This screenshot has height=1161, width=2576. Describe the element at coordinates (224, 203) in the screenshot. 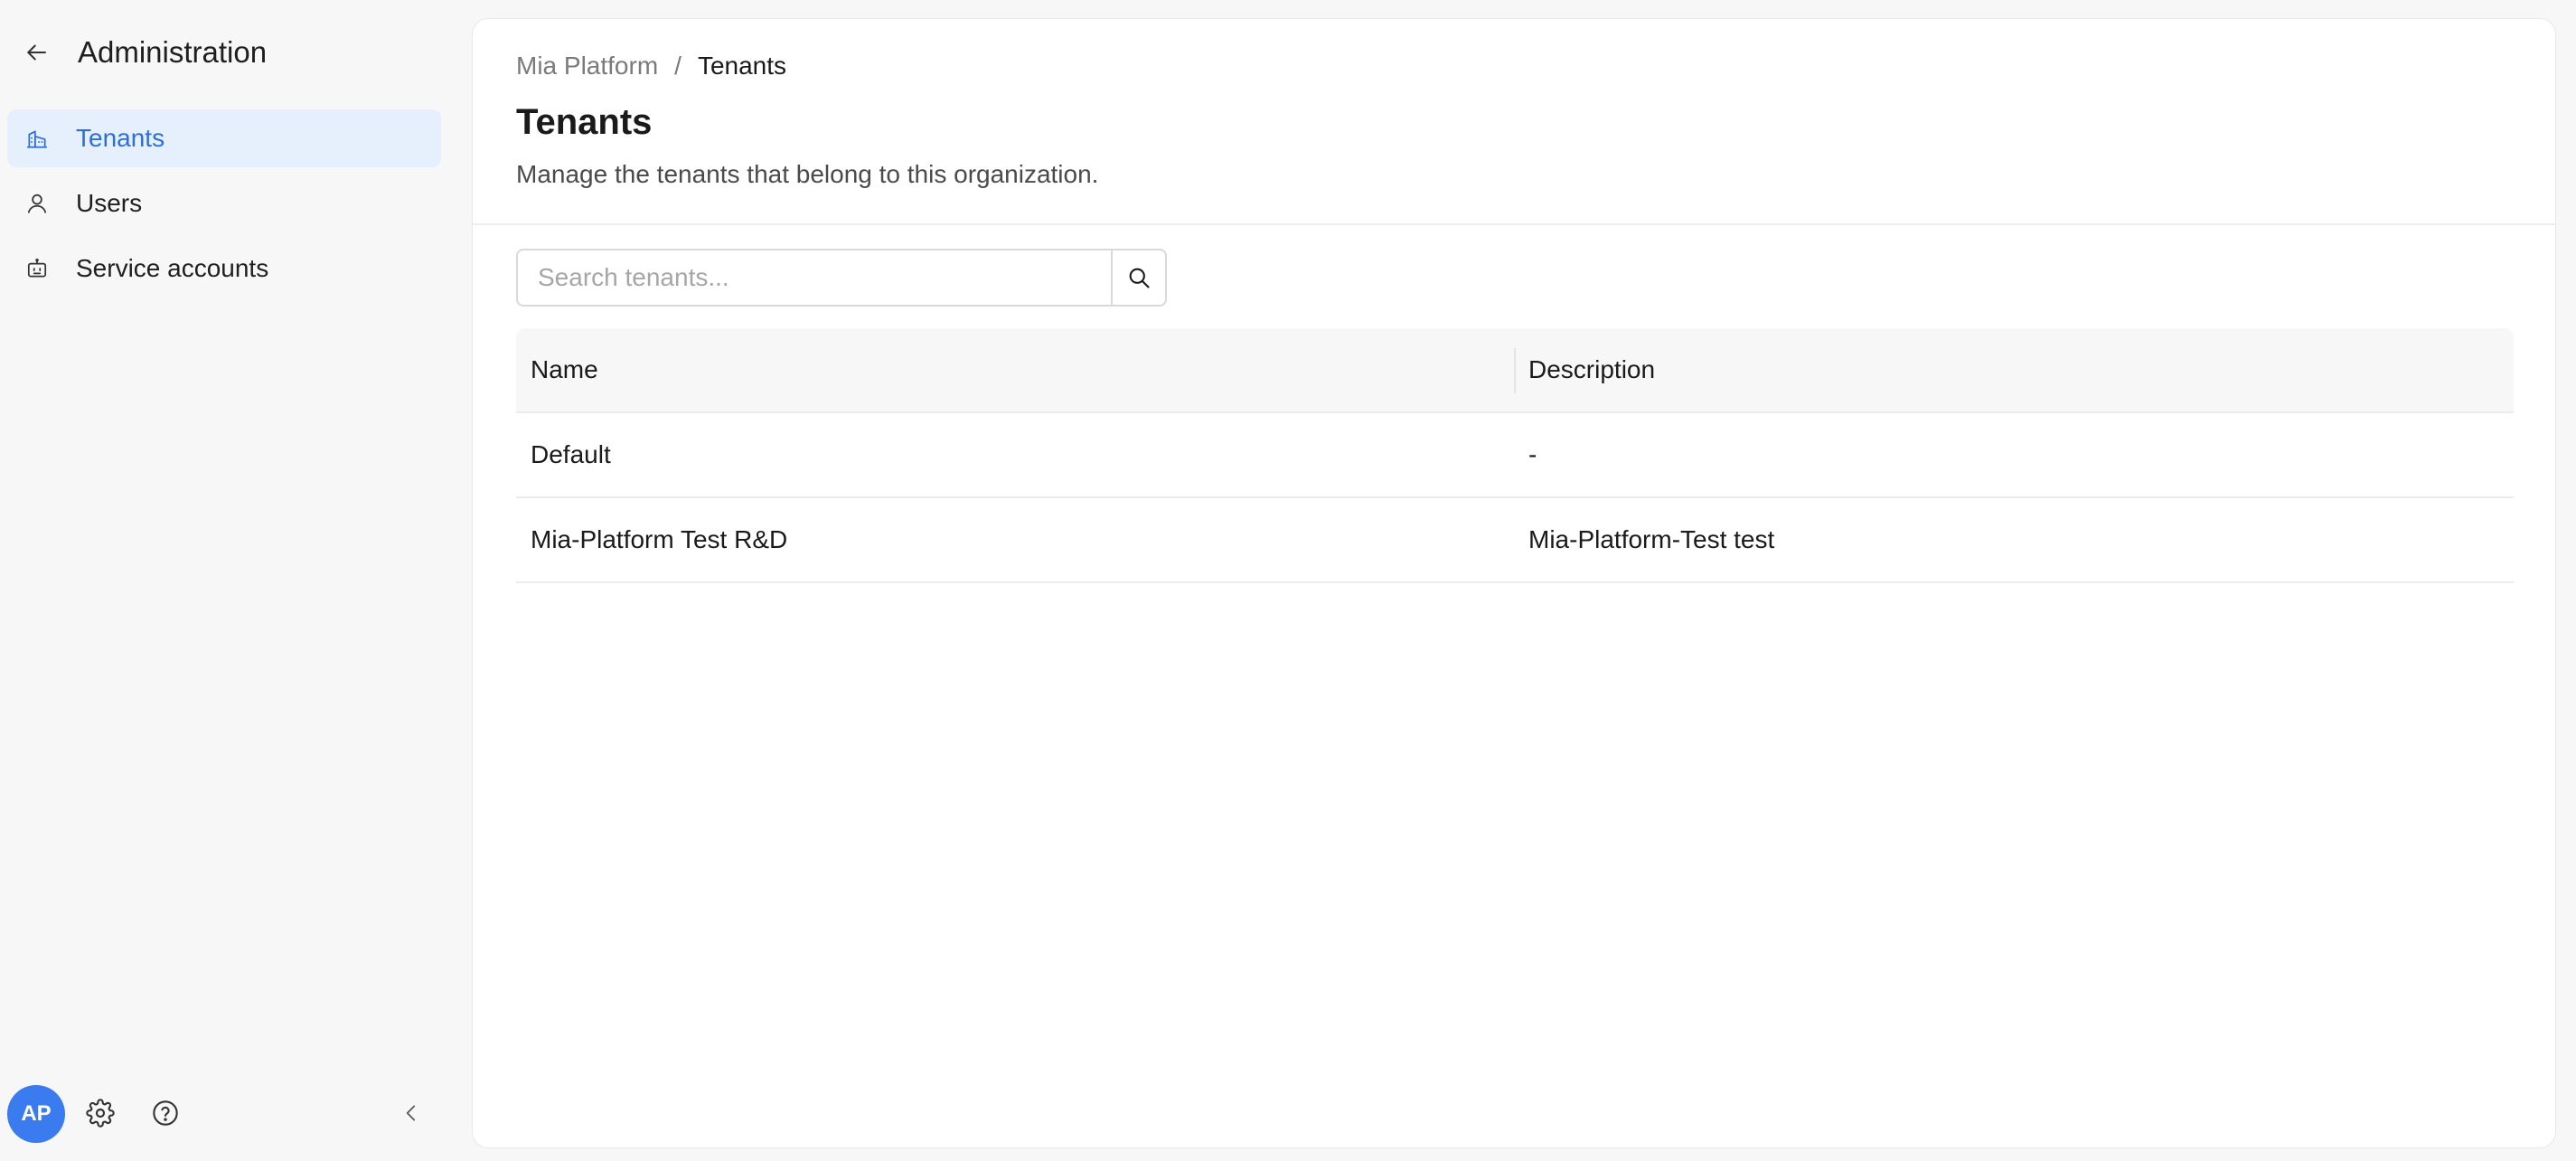

I see `sidebar-item-users: Users` at that location.